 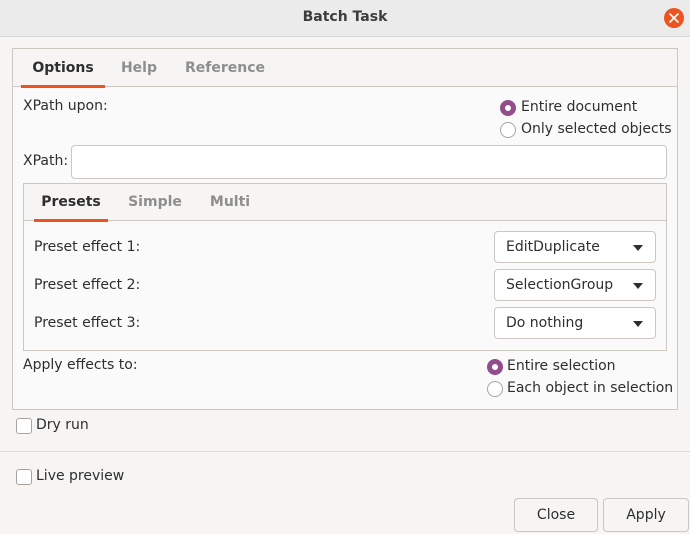 I want to click on preset-effect-2-label: Preset effect 2:, so click(x=87, y=285).